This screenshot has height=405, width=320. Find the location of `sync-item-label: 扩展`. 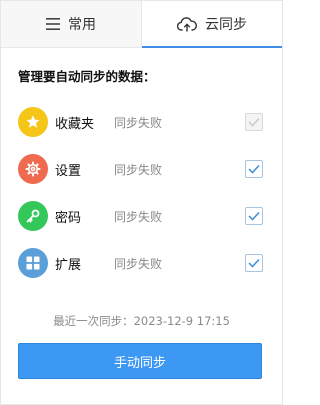

sync-item-label: 扩展 is located at coordinates (68, 265).